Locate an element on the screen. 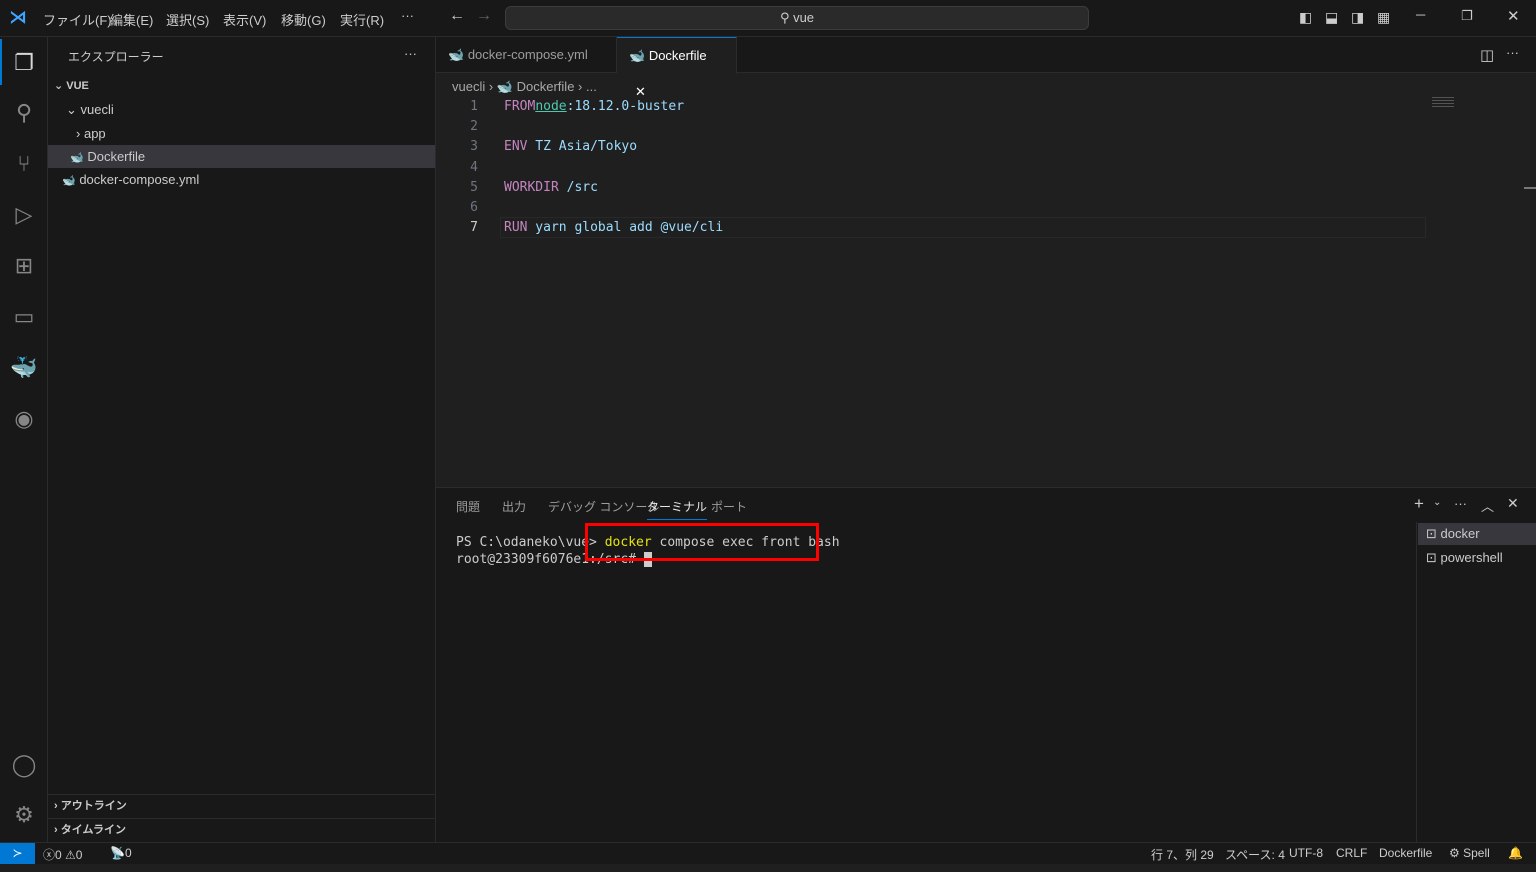  timeline-section: › タイムライン is located at coordinates (241, 829).